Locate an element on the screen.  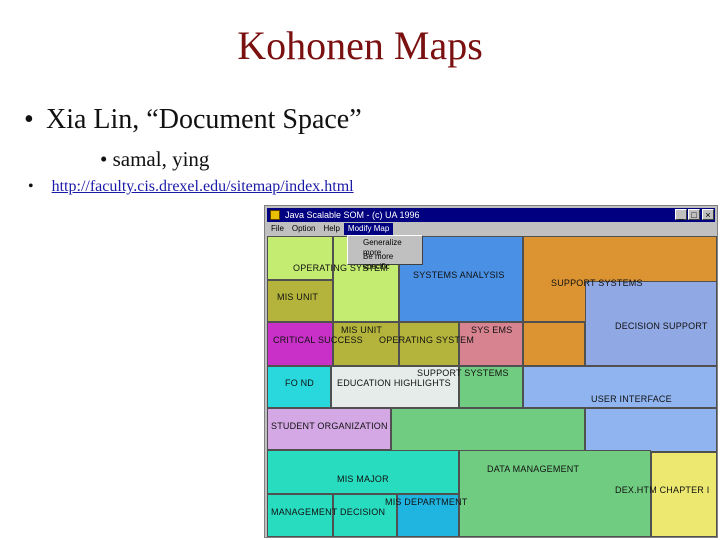
label-sys-ems: SYS EMS is located at coordinates (492, 330).